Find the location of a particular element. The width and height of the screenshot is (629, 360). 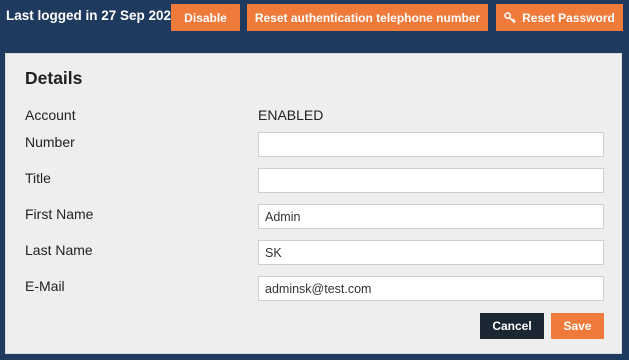

details-title: Details is located at coordinates (54, 78).